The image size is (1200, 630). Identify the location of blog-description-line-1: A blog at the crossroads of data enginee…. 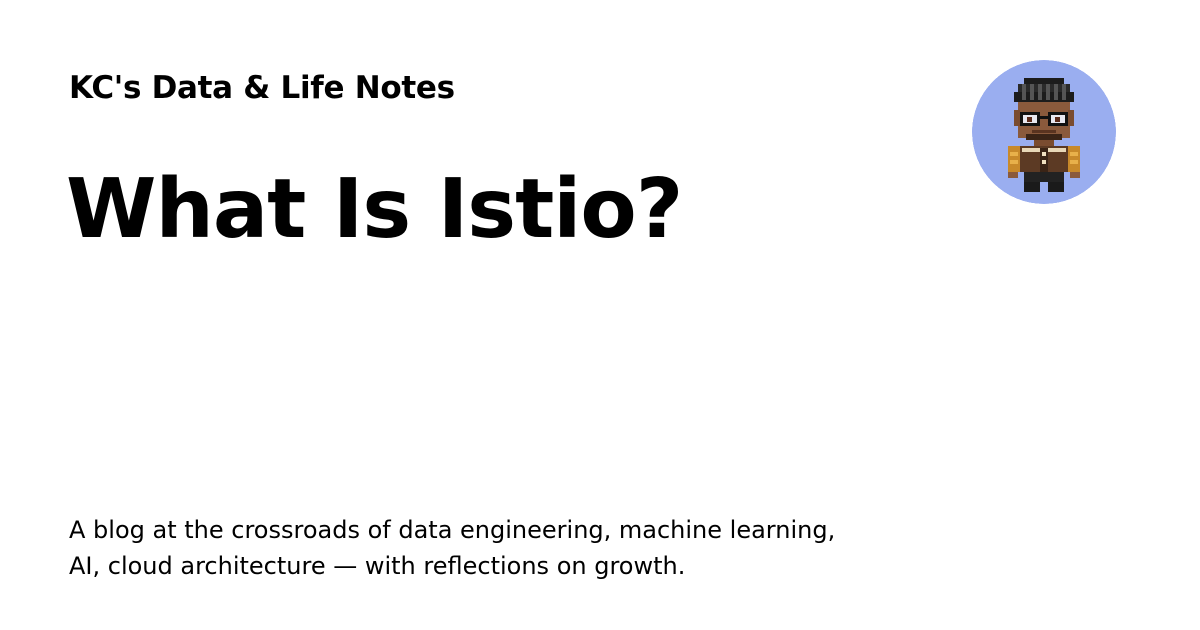
(452, 530).